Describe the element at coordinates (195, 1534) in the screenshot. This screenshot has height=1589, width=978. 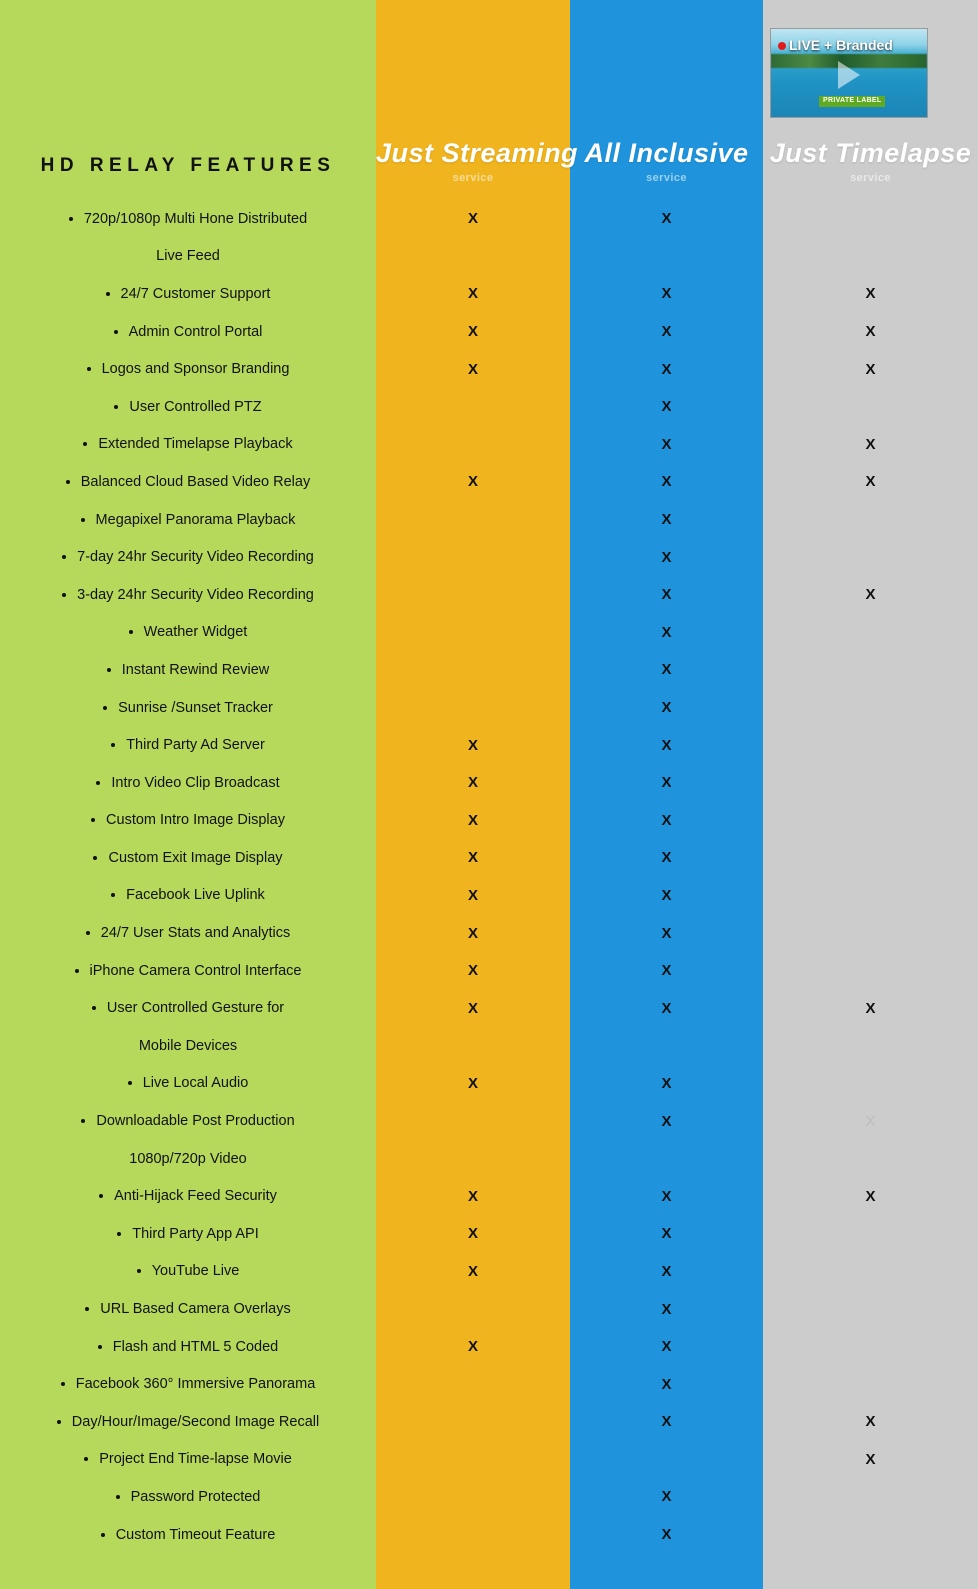
I see `feature-label-text: Custom Timeout Feature` at that location.